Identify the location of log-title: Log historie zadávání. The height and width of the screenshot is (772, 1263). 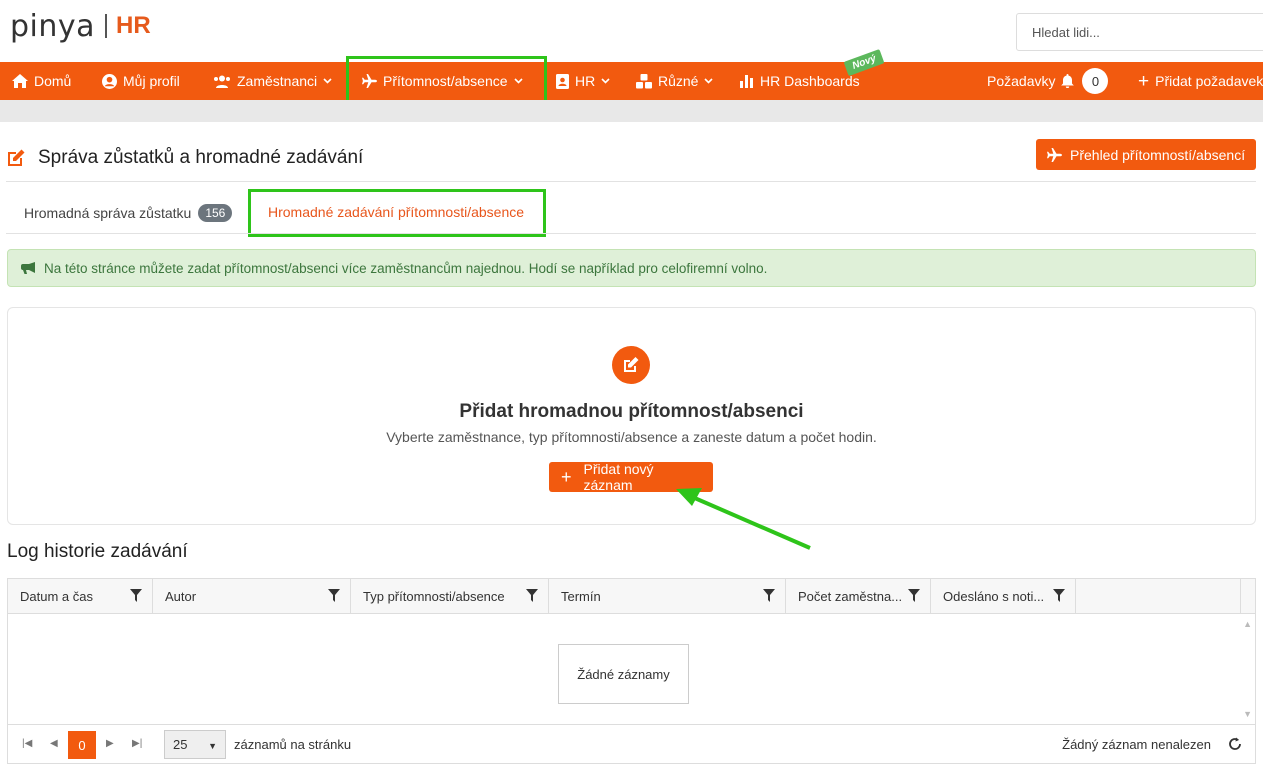
(97, 551).